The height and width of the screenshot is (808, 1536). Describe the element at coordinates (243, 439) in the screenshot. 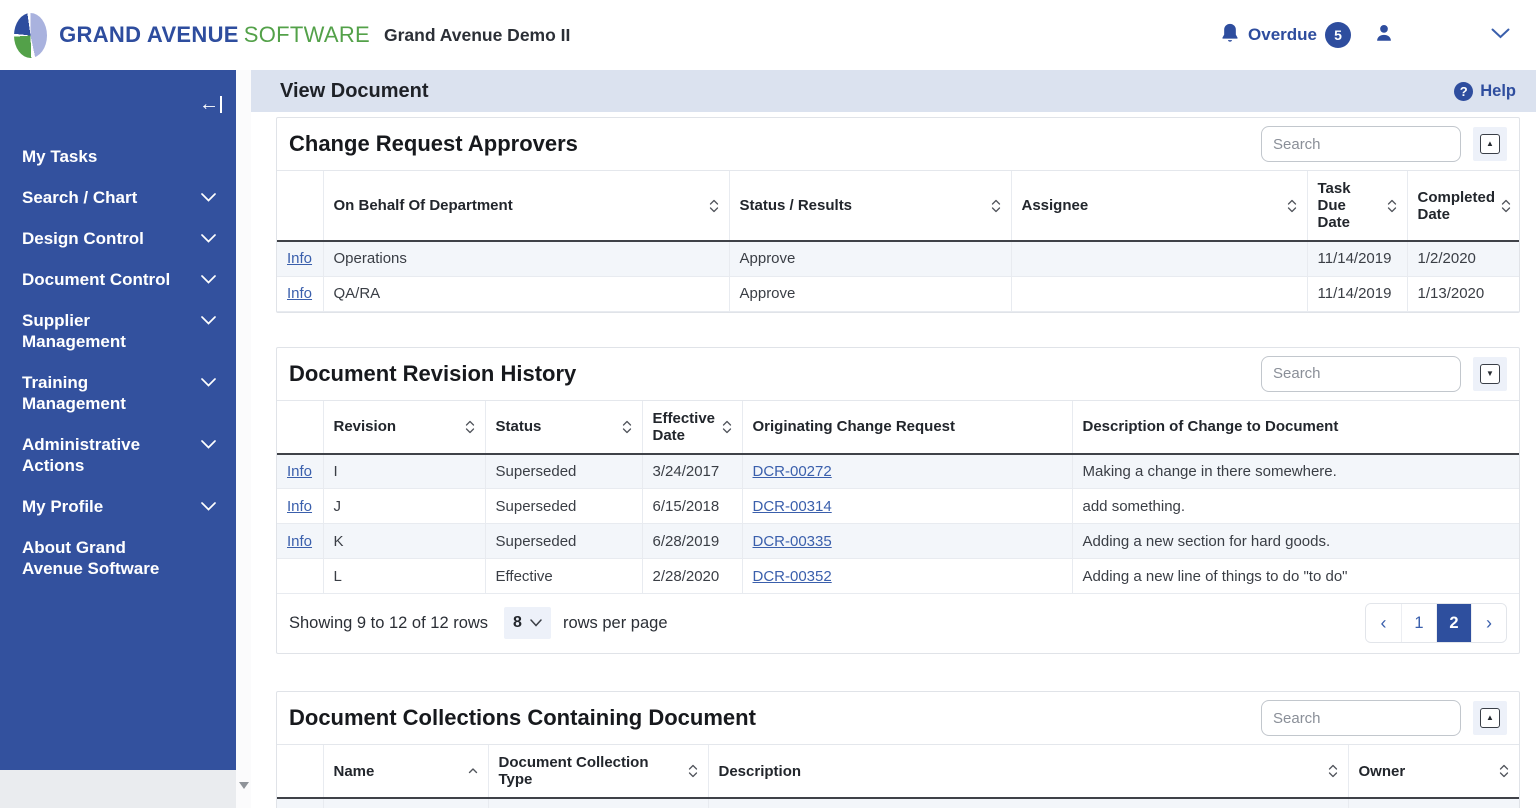

I see `vertical-scrollbar` at that location.